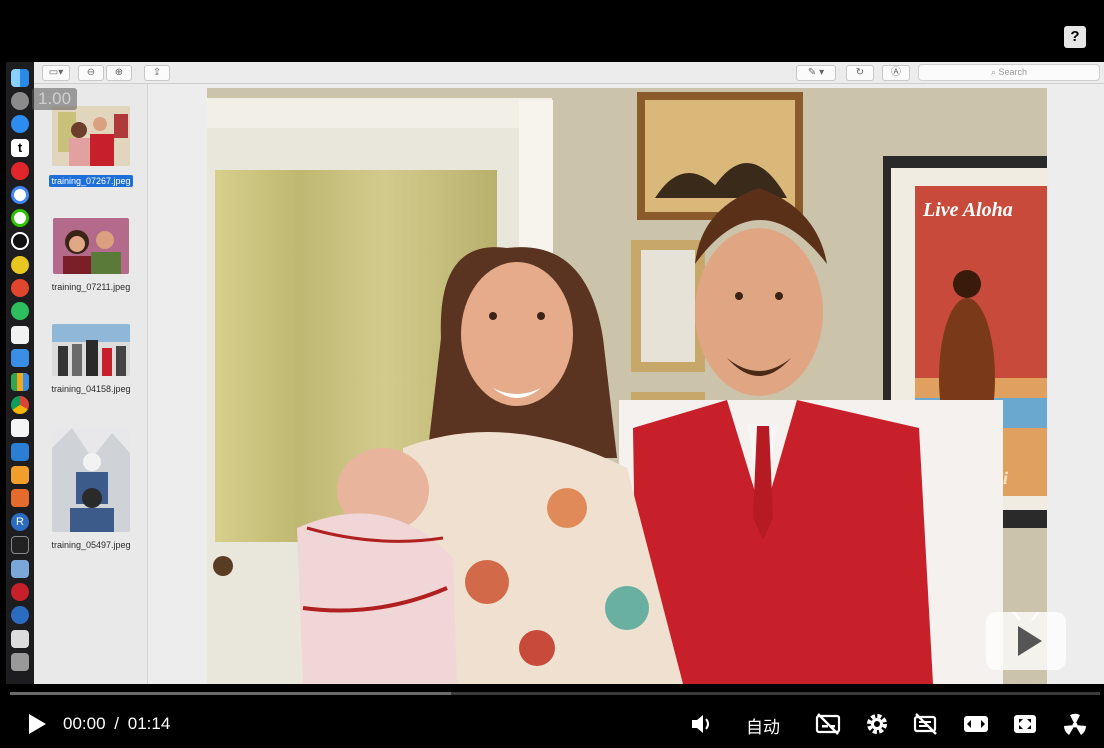  What do you see at coordinates (20, 334) in the screenshot?
I see `textedit-icon` at bounding box center [20, 334].